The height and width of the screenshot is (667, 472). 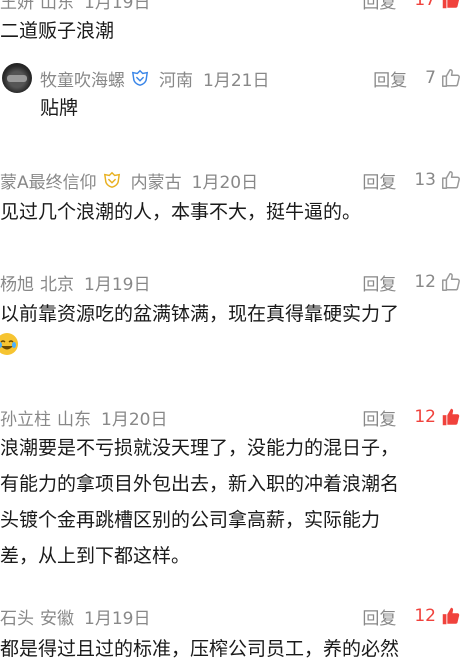 I want to click on avatar, so click(x=17, y=78).